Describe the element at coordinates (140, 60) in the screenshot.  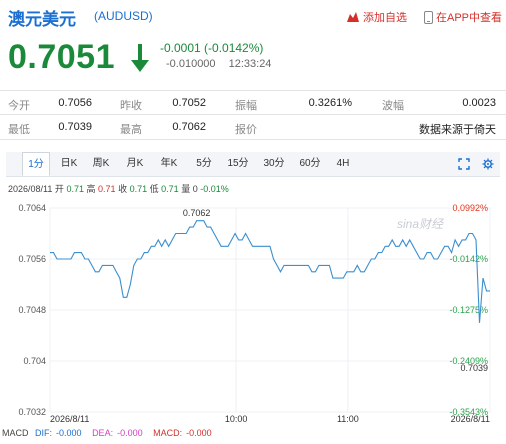
I see `down-arrow-icon` at that location.